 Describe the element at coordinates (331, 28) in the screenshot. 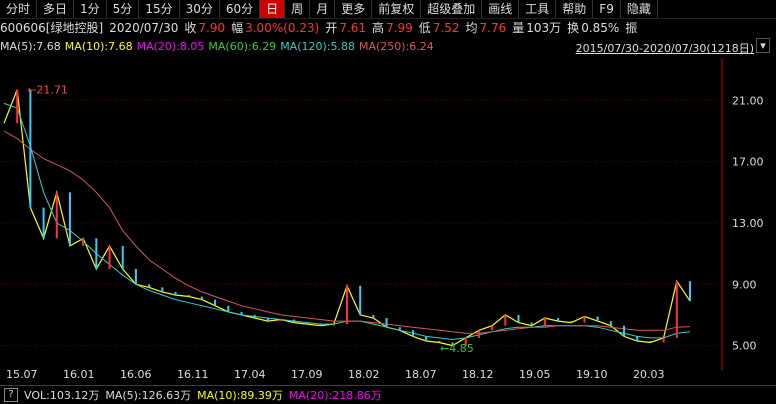

I see `open-label: 开` at that location.